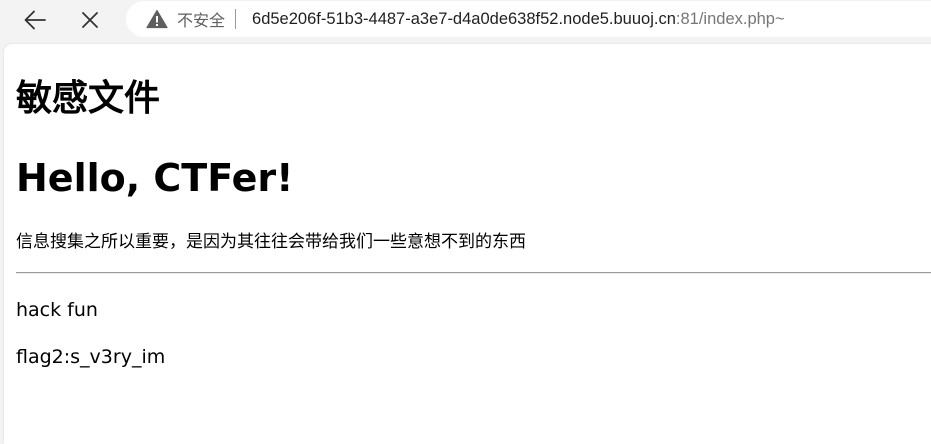 The width and height of the screenshot is (931, 444). I want to click on back-button, so click(35, 20).